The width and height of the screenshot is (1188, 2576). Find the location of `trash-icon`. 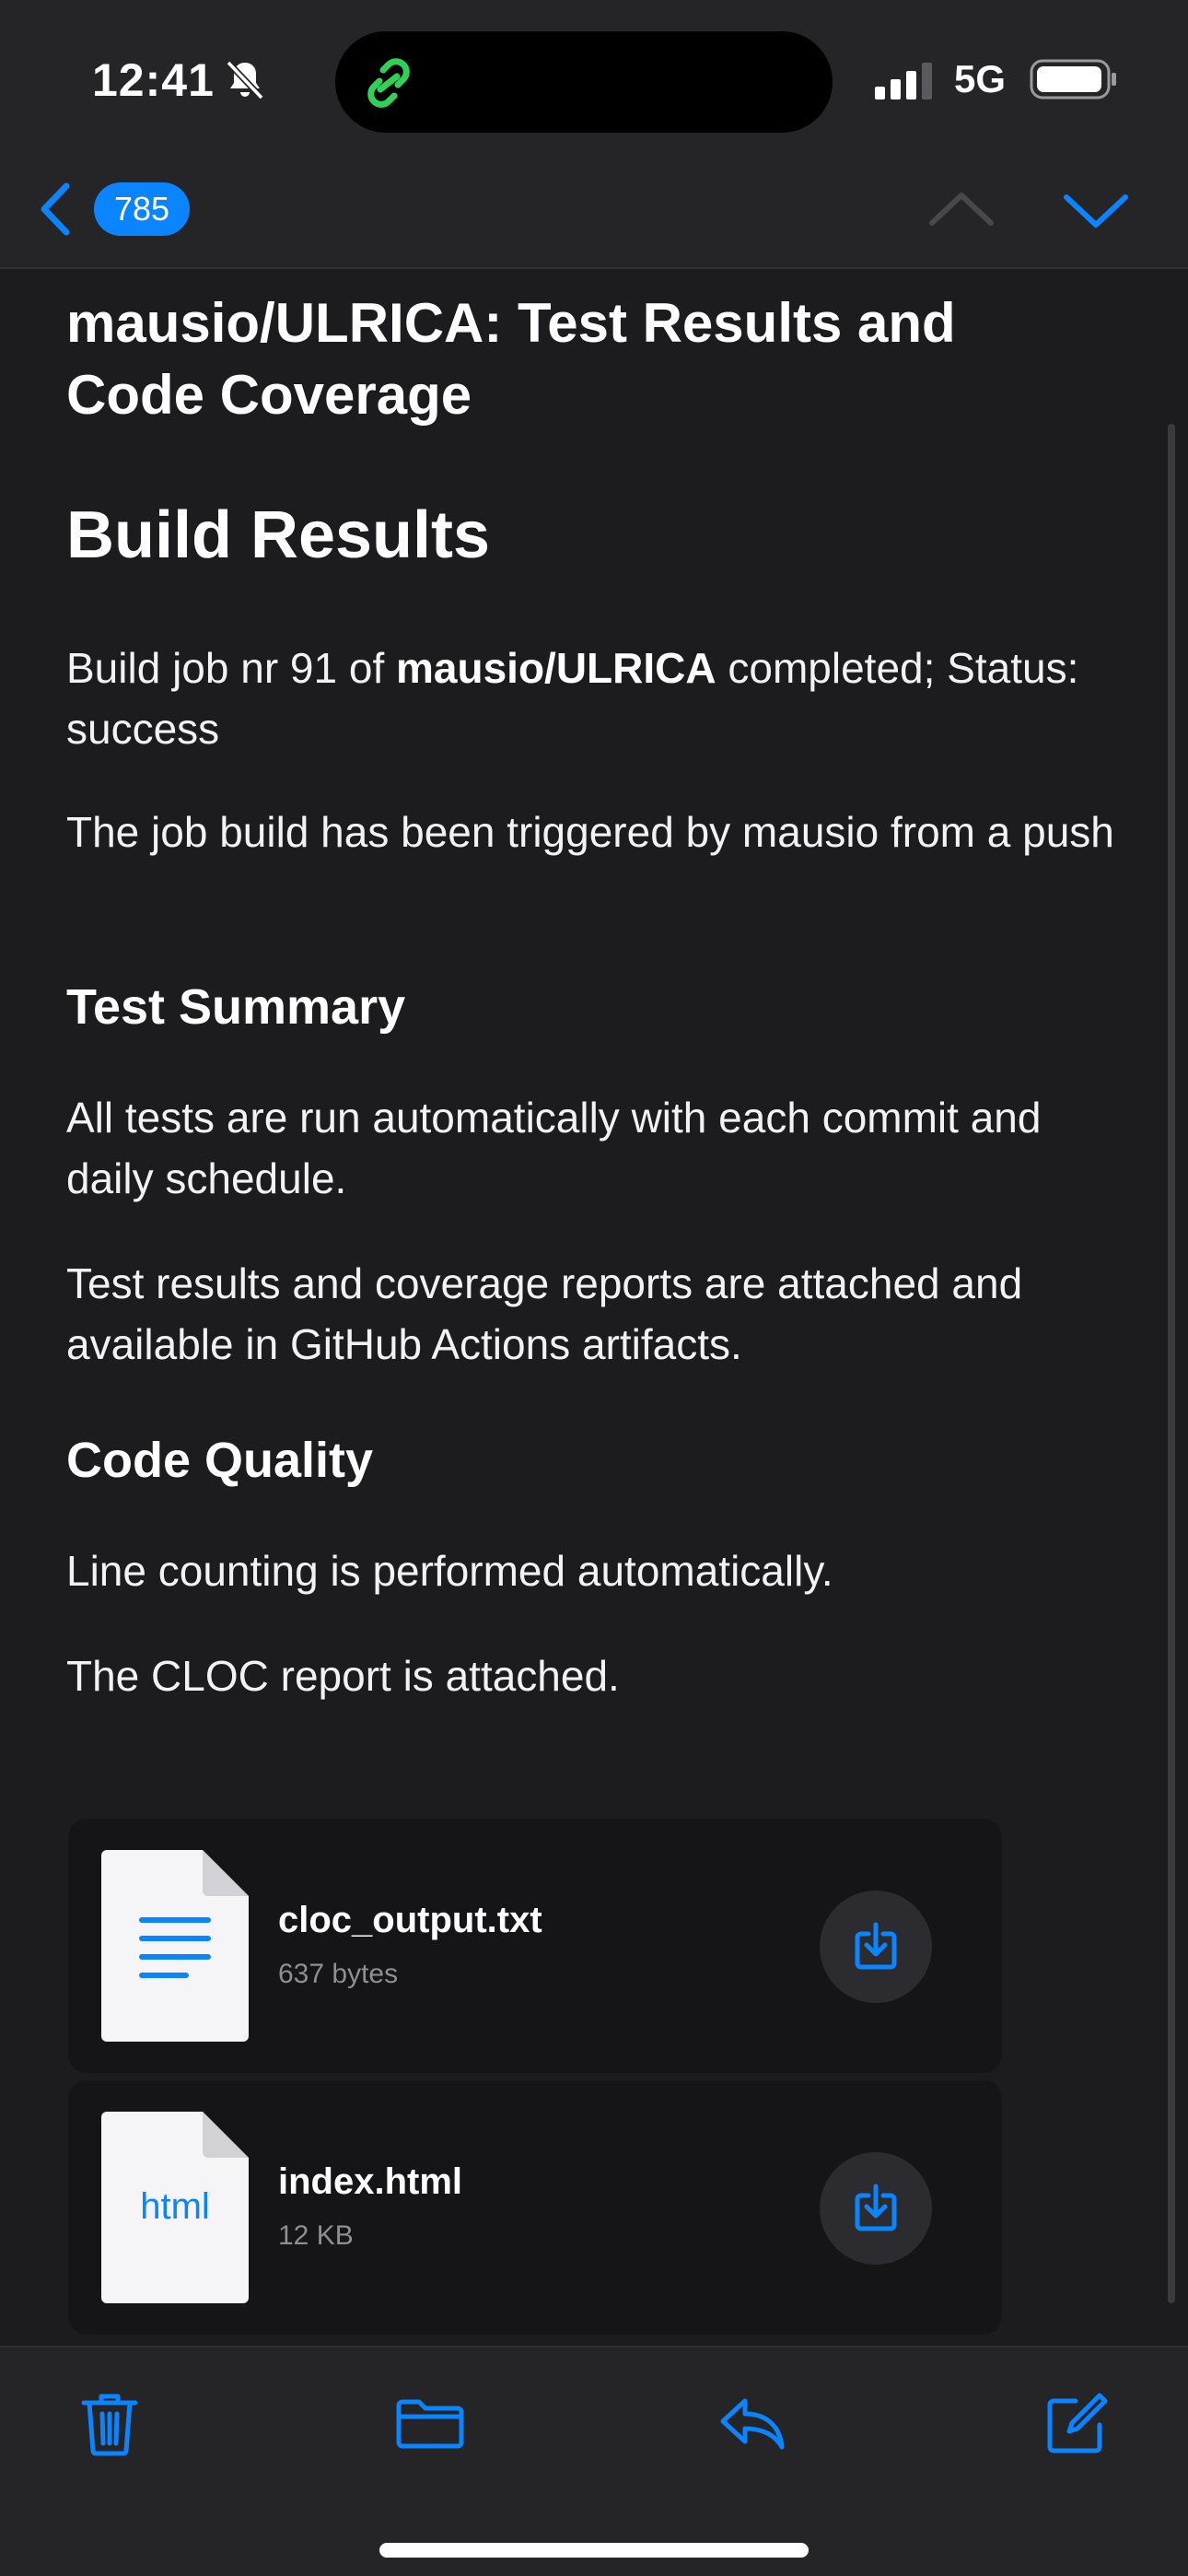

trash-icon is located at coordinates (109, 2425).